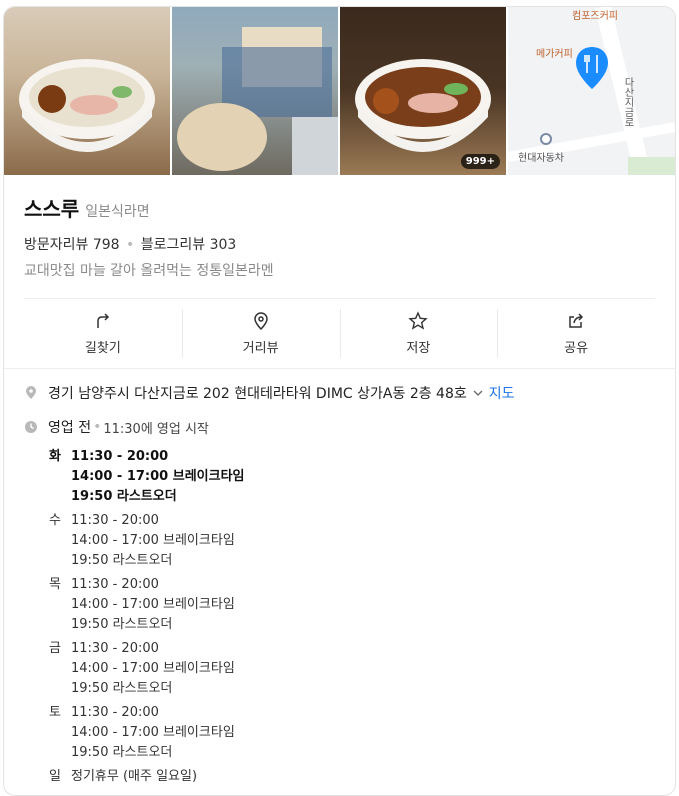 Image resolution: width=679 pixels, height=796 pixels. I want to click on map-label-road: 다산지금로, so click(627, 102).